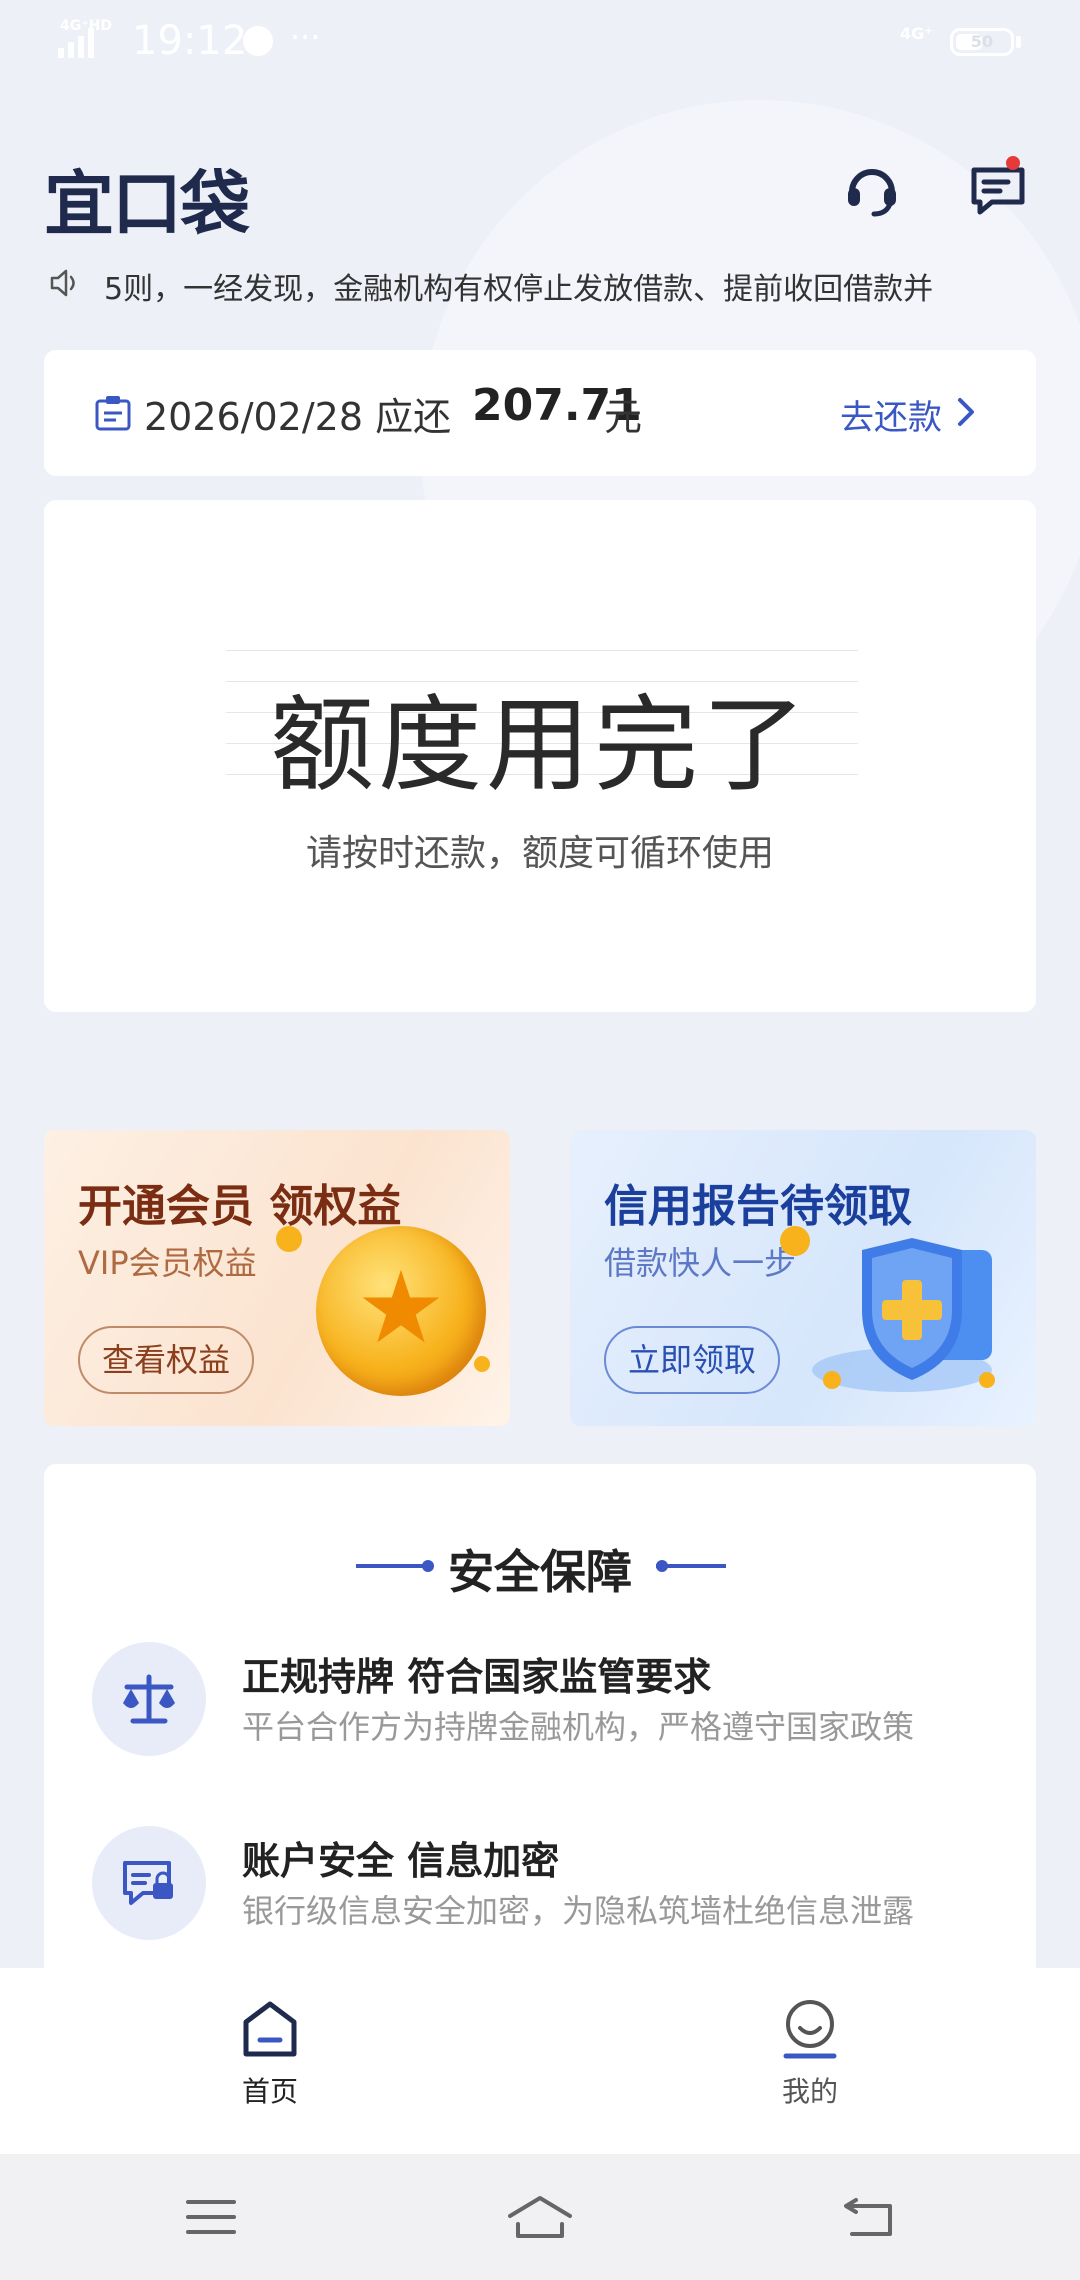 The image size is (1080, 2280). What do you see at coordinates (270, 2063) in the screenshot?
I see `tab-home: 首页` at bounding box center [270, 2063].